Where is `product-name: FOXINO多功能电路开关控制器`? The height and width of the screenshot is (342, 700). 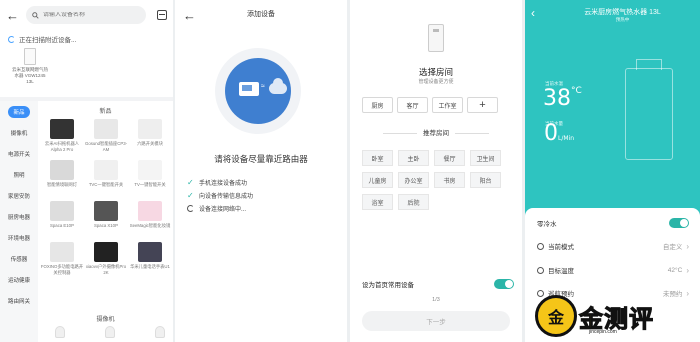 product-name: FOXINO多功能电路开关控制器 is located at coordinates (62, 269).